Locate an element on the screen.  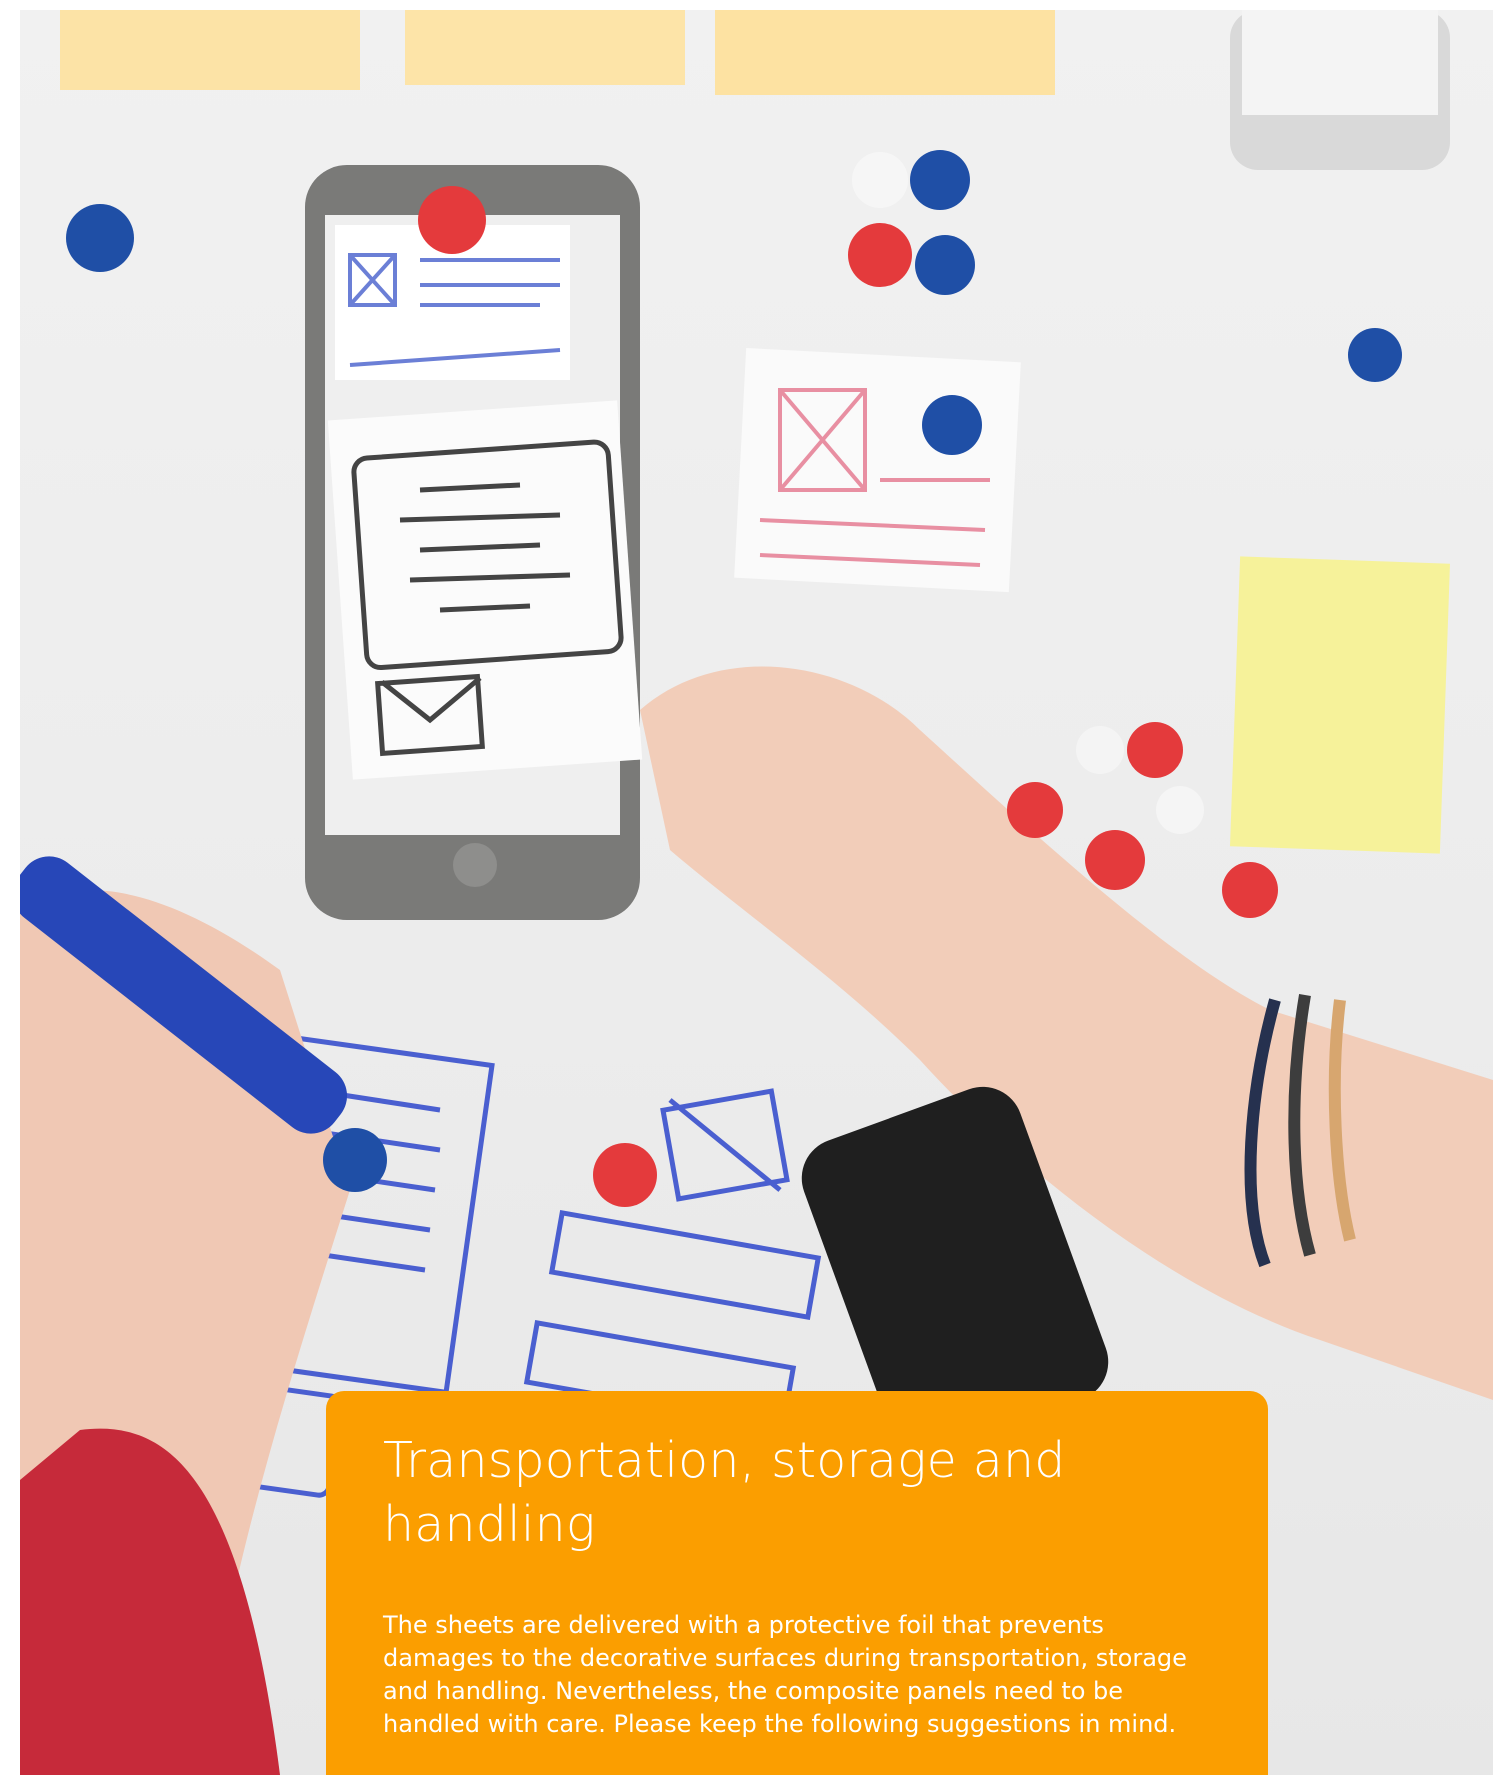
phone-screen is located at coordinates (1340, 62).